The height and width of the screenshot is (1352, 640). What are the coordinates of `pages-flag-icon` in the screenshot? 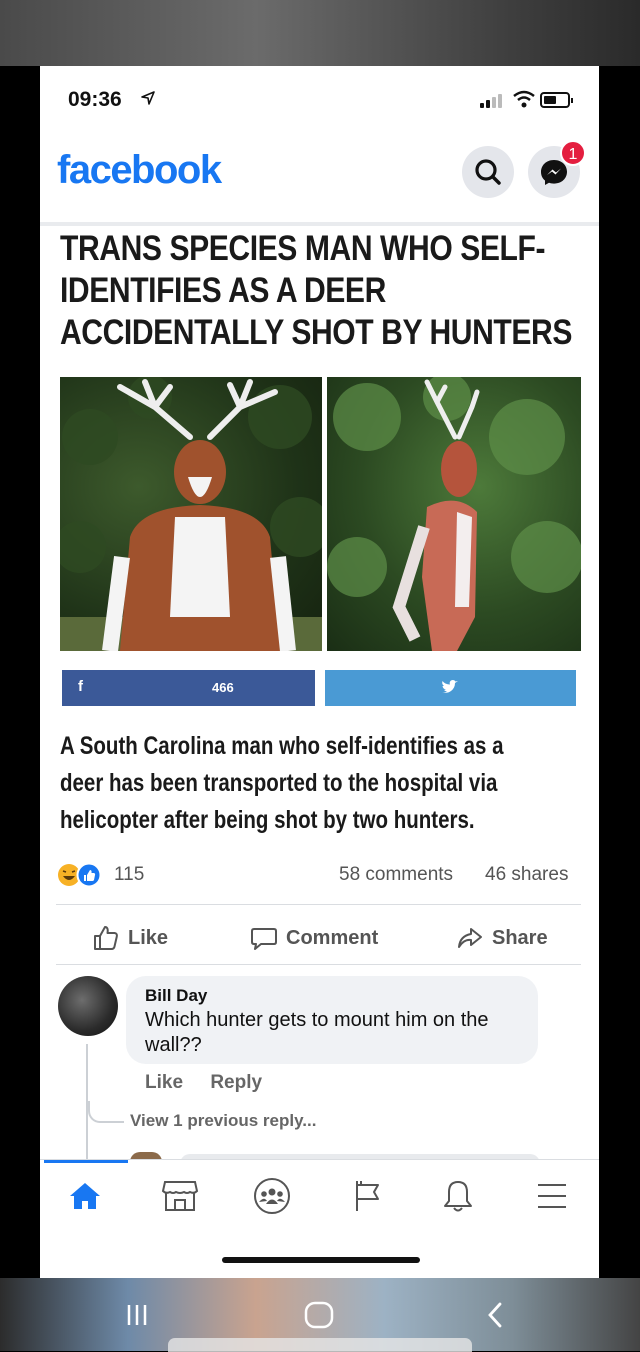 It's located at (367, 1196).